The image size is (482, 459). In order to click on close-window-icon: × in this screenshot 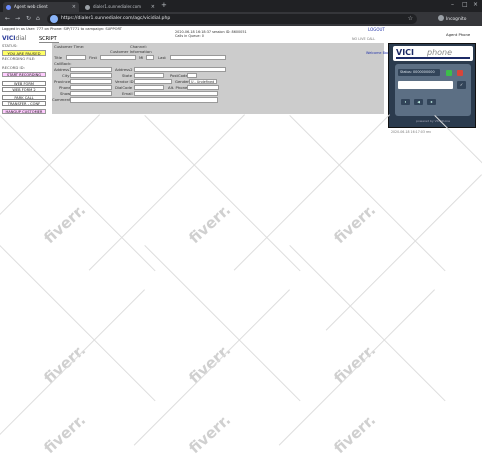, I will do `click(475, 4)`.